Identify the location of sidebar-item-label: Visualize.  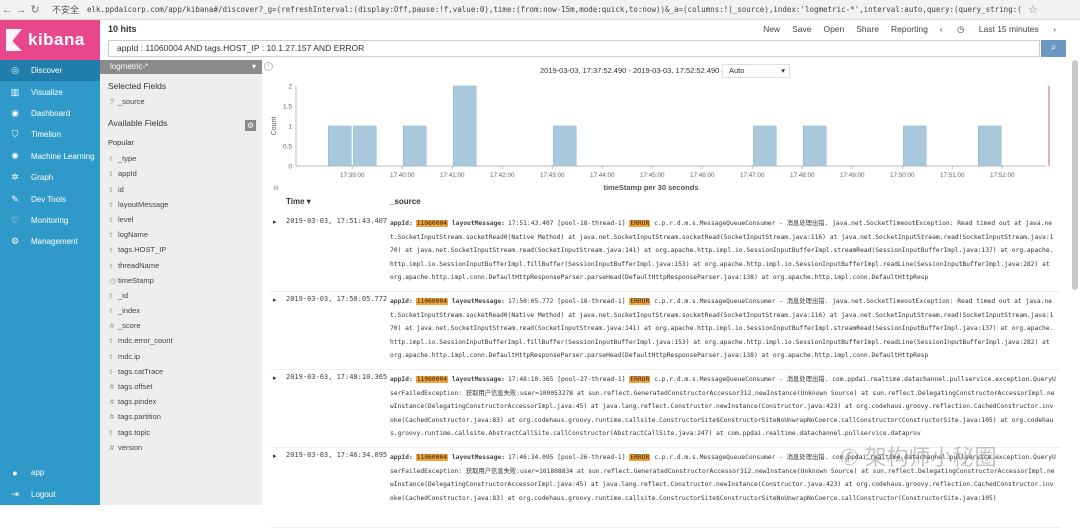
(47, 92).